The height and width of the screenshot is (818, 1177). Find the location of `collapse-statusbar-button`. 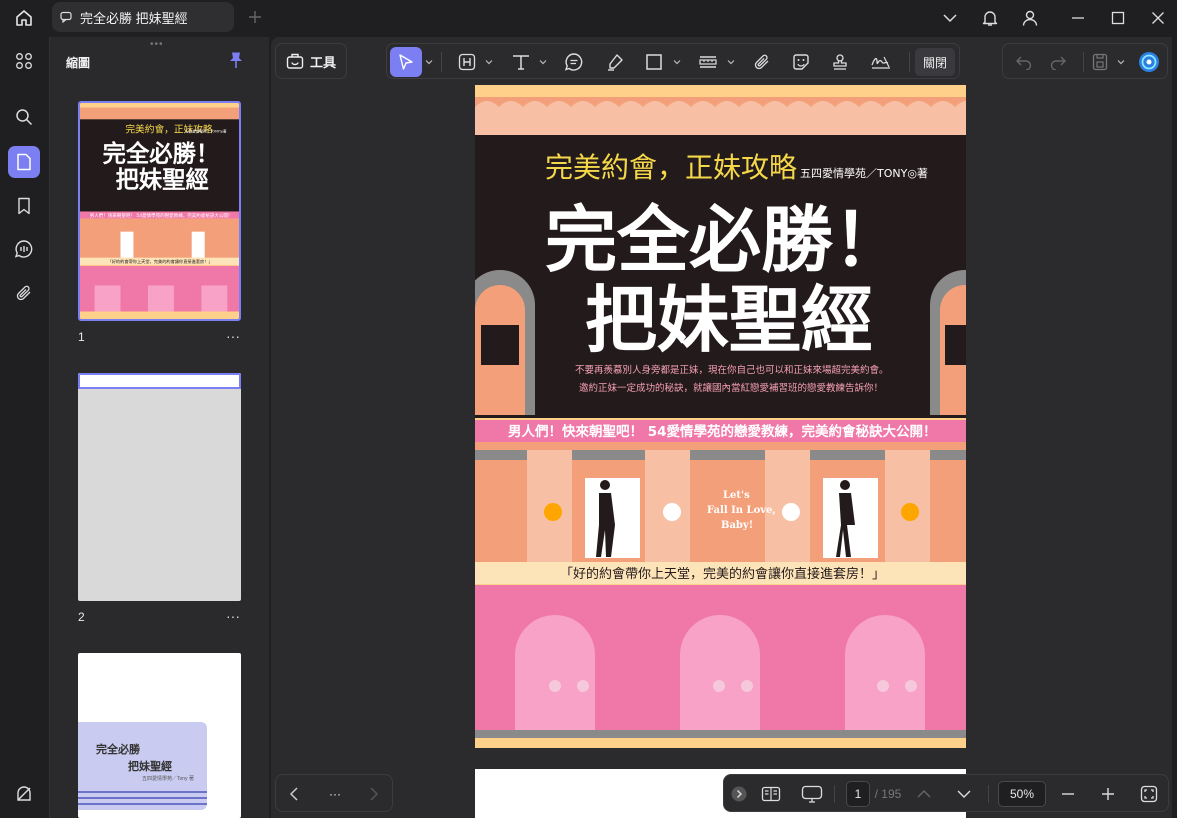

collapse-statusbar-button is located at coordinates (739, 794).